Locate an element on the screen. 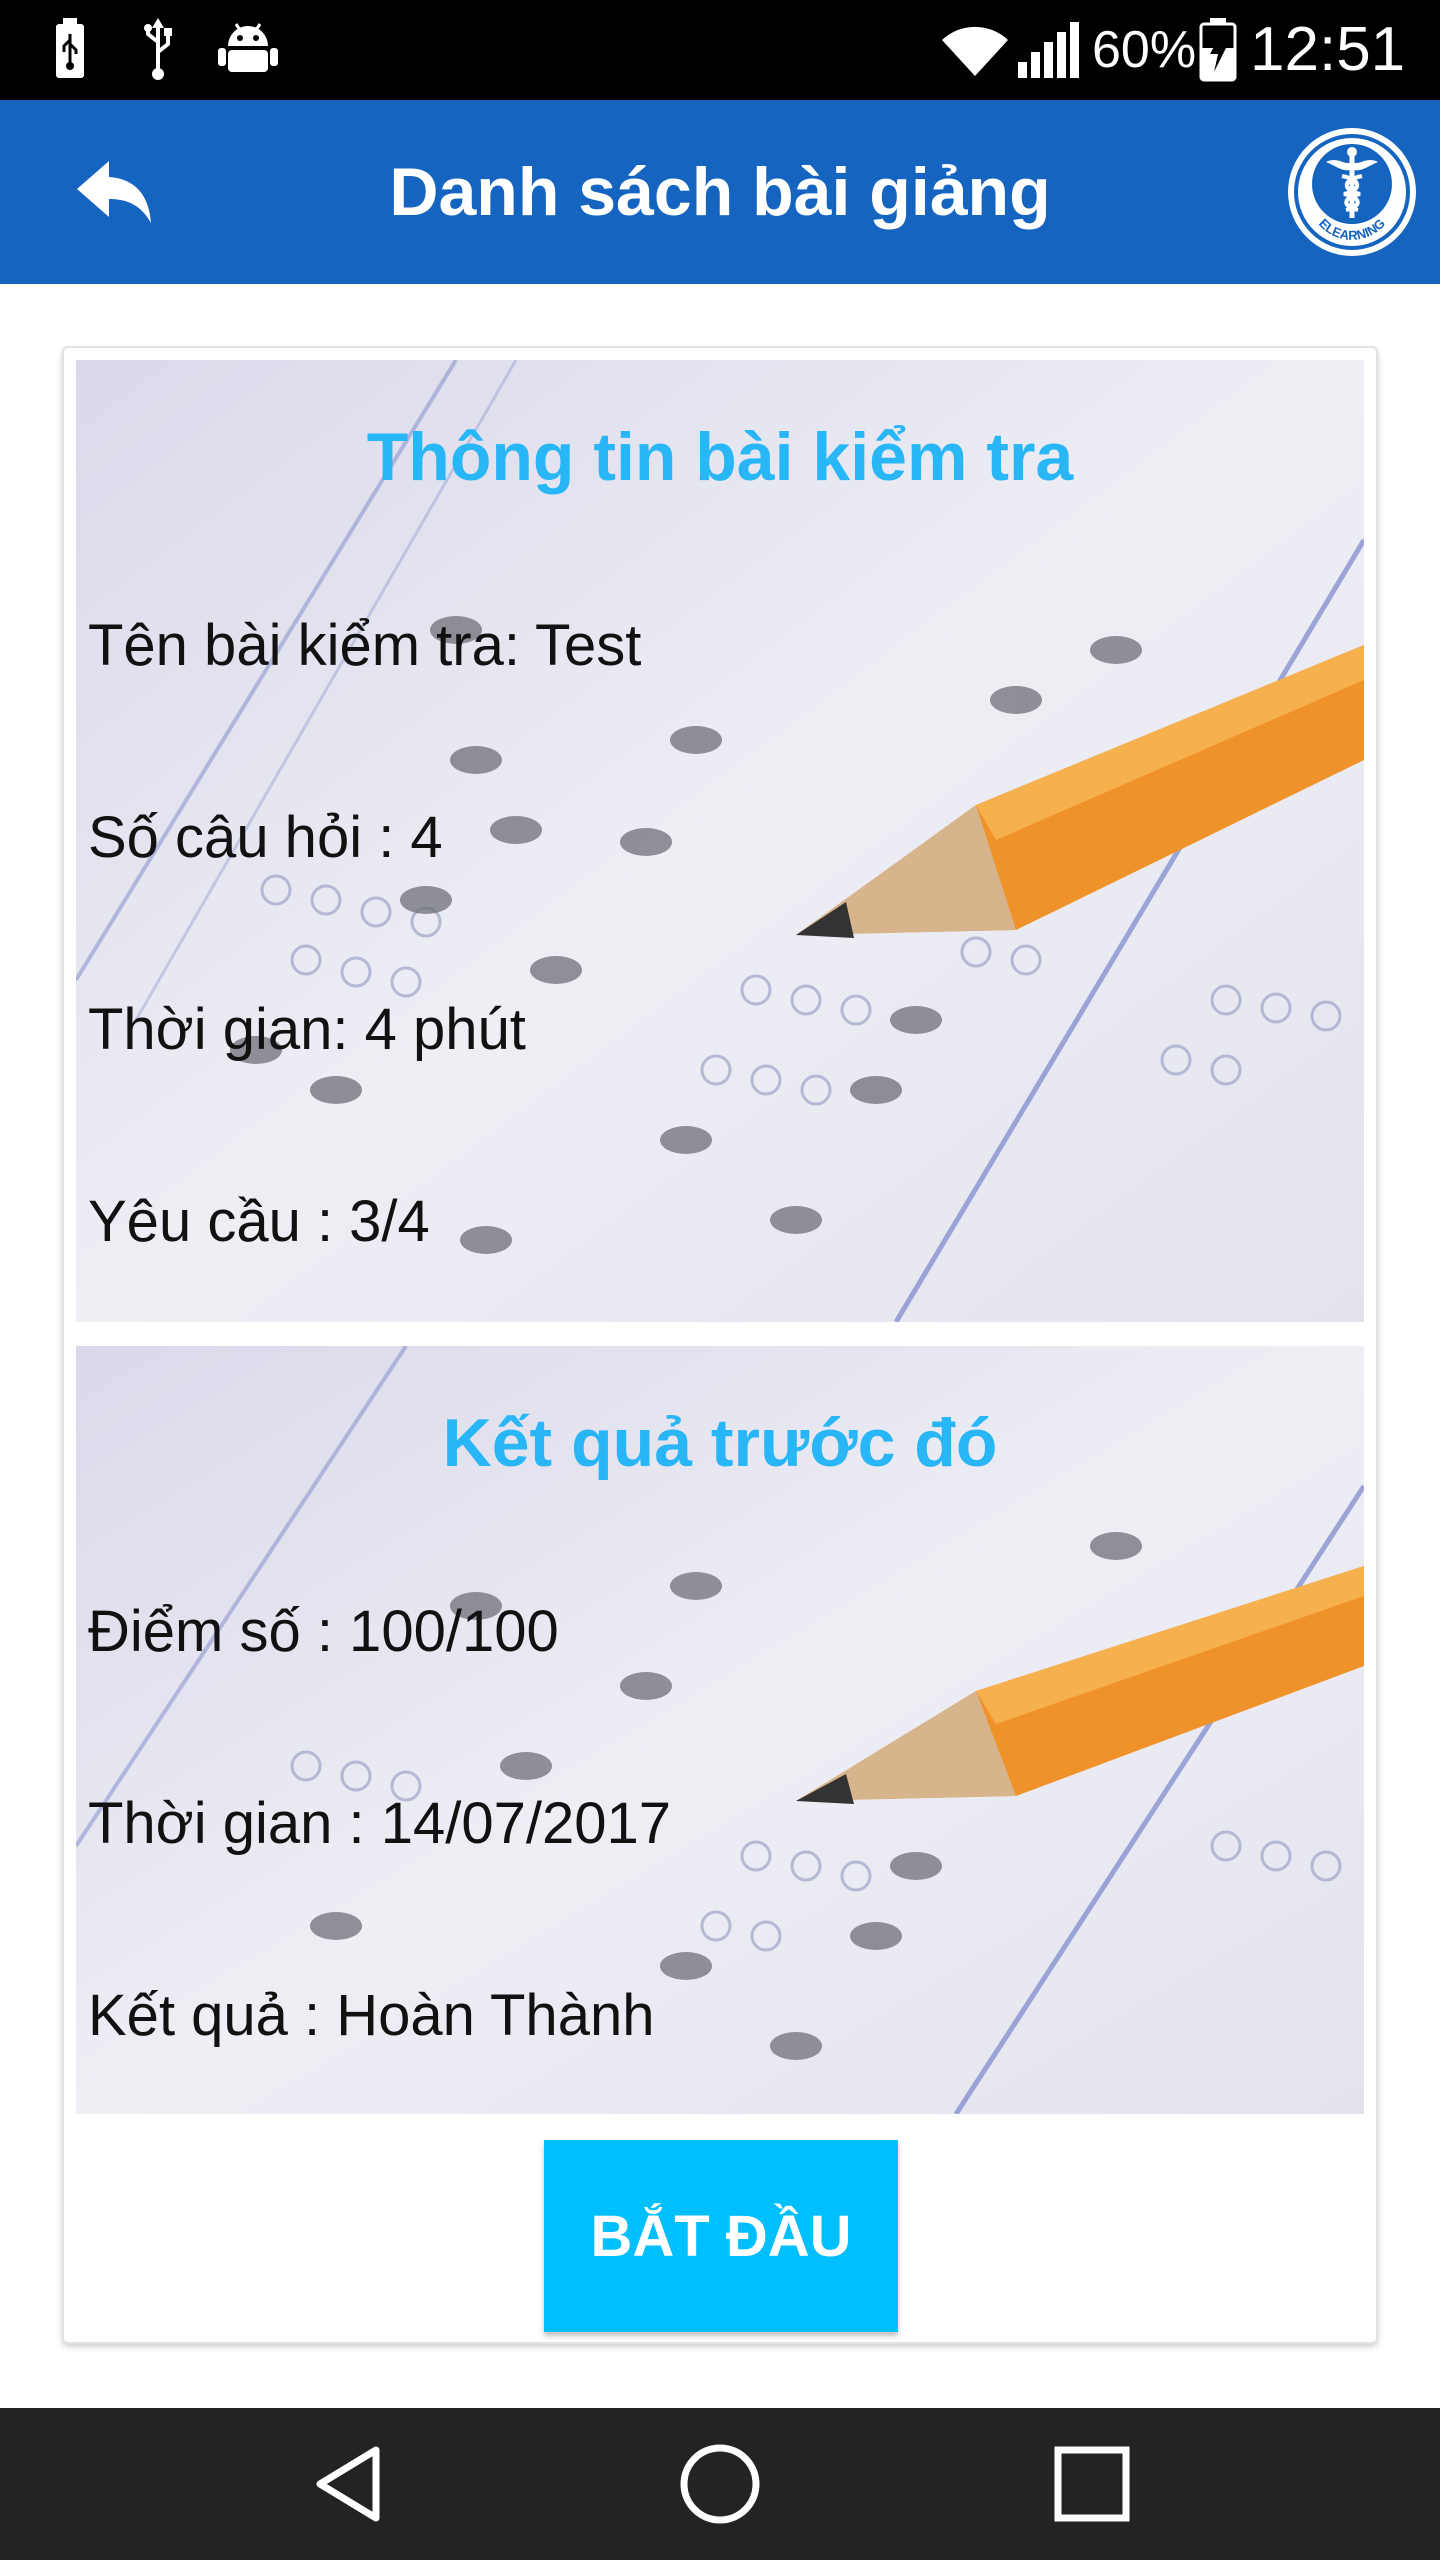  nav-back-button is located at coordinates (350, 2484).